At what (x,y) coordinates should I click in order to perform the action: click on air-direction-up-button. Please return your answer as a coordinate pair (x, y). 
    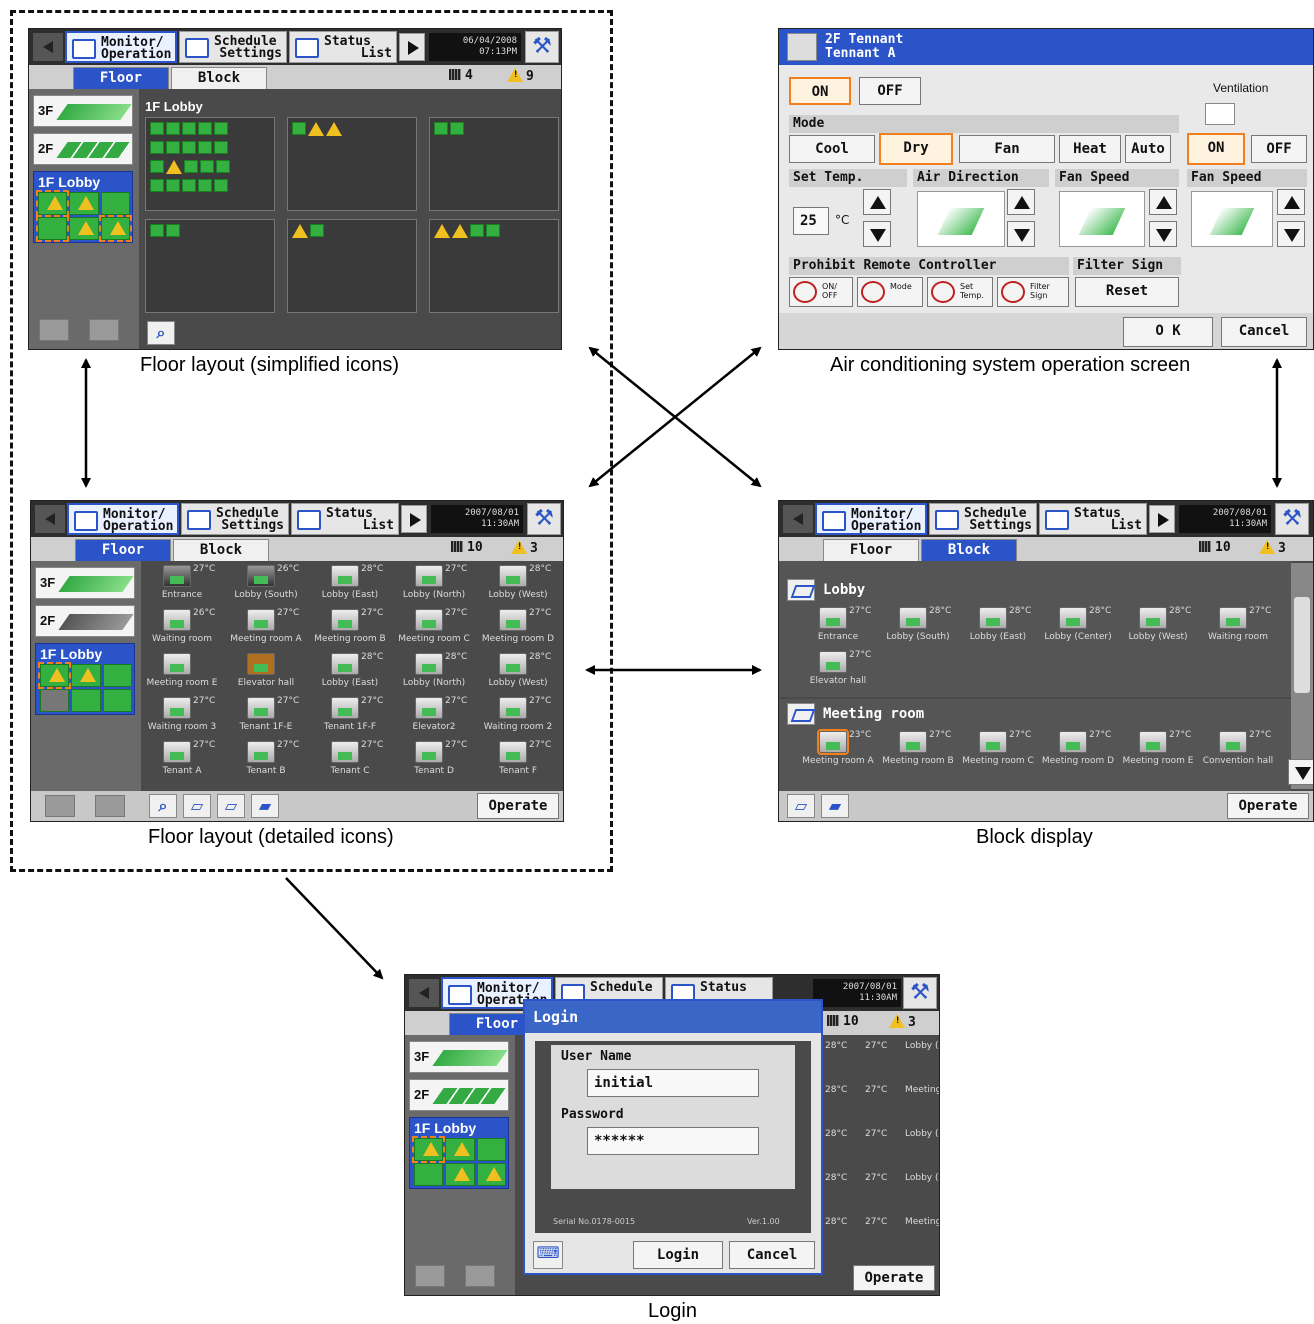
    Looking at the image, I should click on (1021, 202).